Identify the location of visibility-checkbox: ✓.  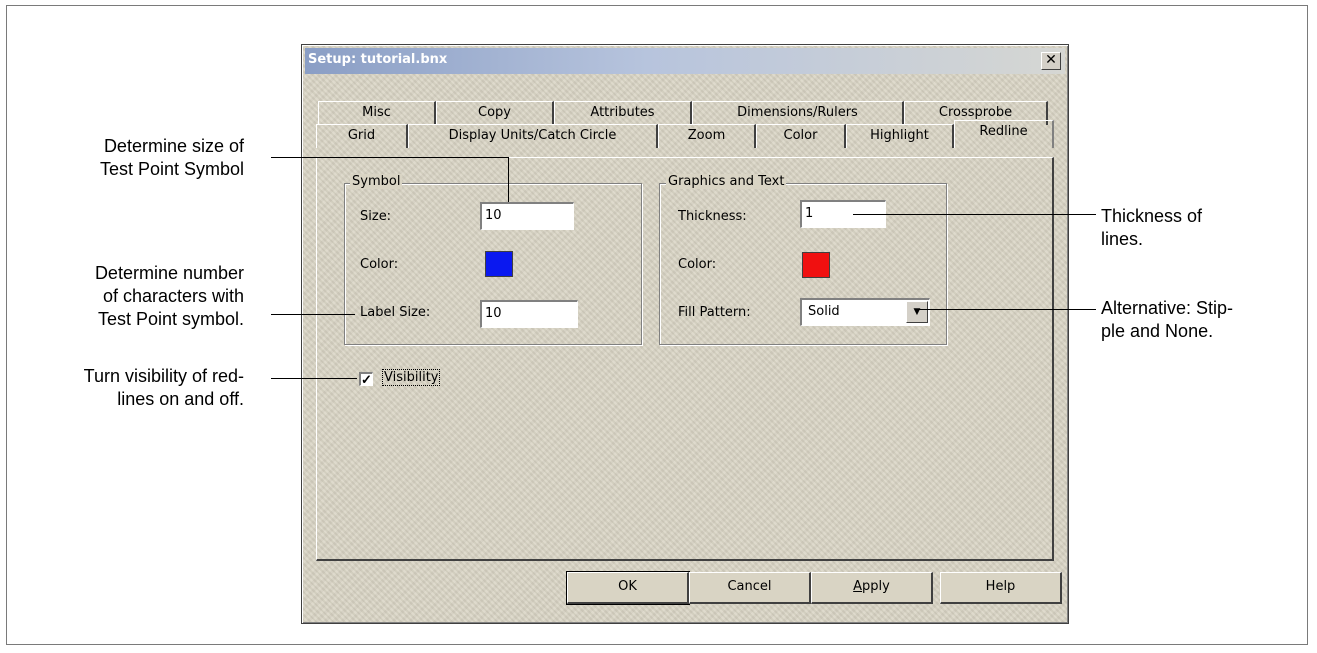
(366, 379).